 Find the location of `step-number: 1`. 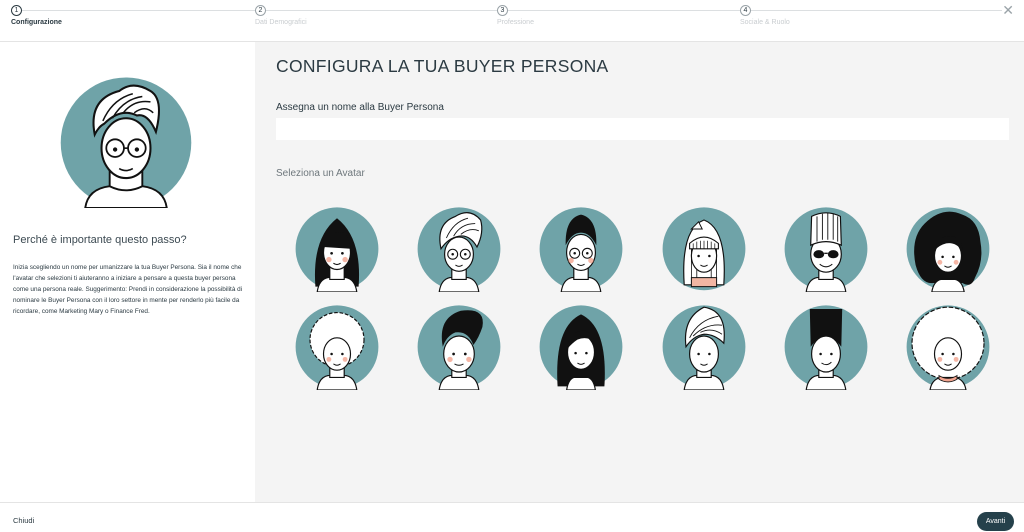

step-number: 1 is located at coordinates (16, 10).